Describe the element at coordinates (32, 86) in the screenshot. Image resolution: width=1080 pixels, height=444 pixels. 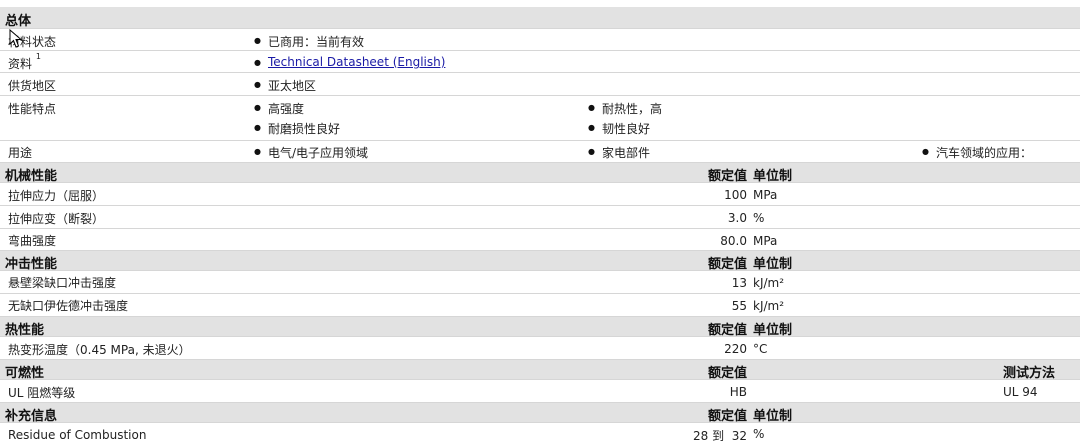
I see `availability-label: 供货地区` at that location.